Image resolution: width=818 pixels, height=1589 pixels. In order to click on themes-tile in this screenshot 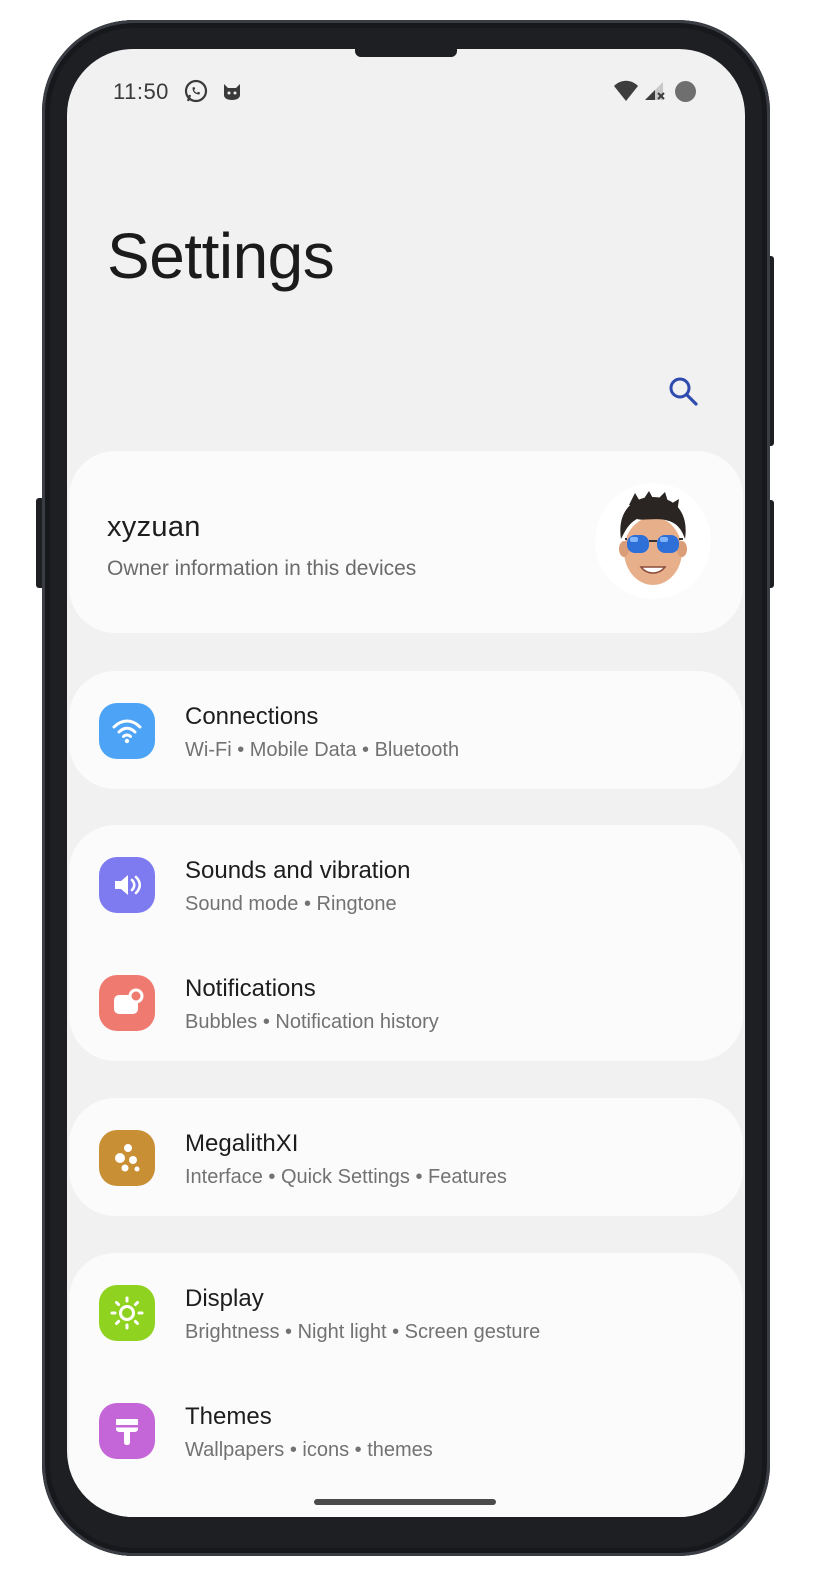, I will do `click(127, 1431)`.